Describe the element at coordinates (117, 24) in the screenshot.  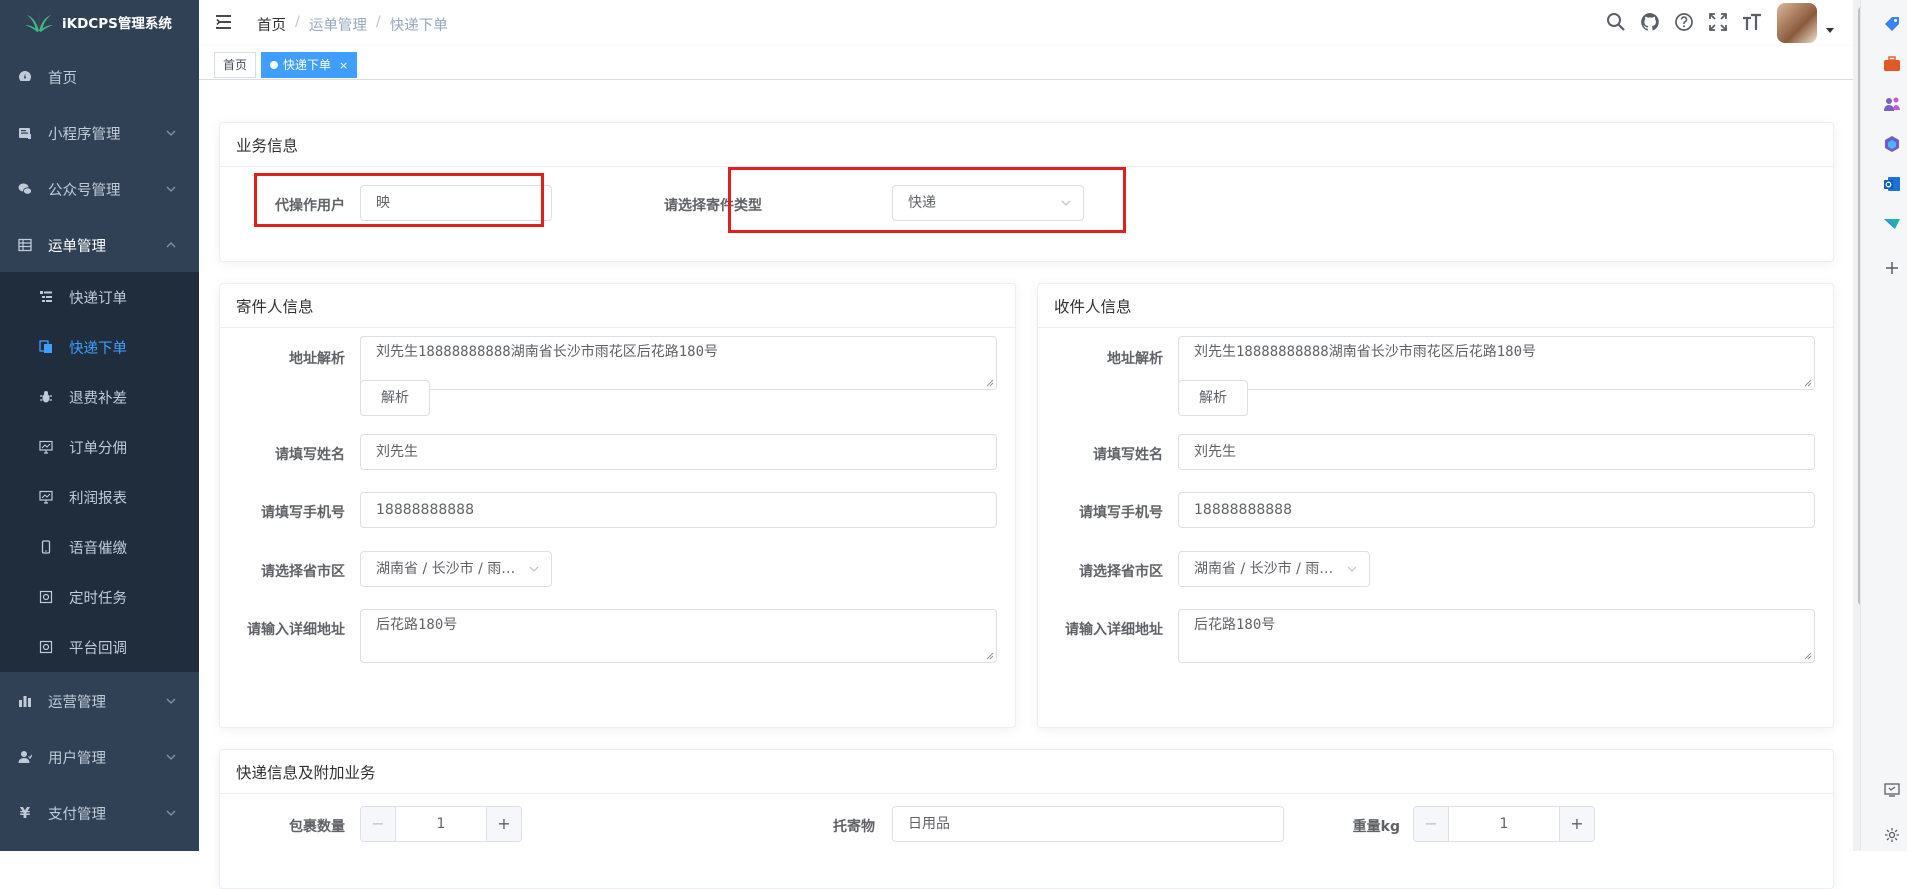
I see `app-title: iKDCPS管理系统` at that location.